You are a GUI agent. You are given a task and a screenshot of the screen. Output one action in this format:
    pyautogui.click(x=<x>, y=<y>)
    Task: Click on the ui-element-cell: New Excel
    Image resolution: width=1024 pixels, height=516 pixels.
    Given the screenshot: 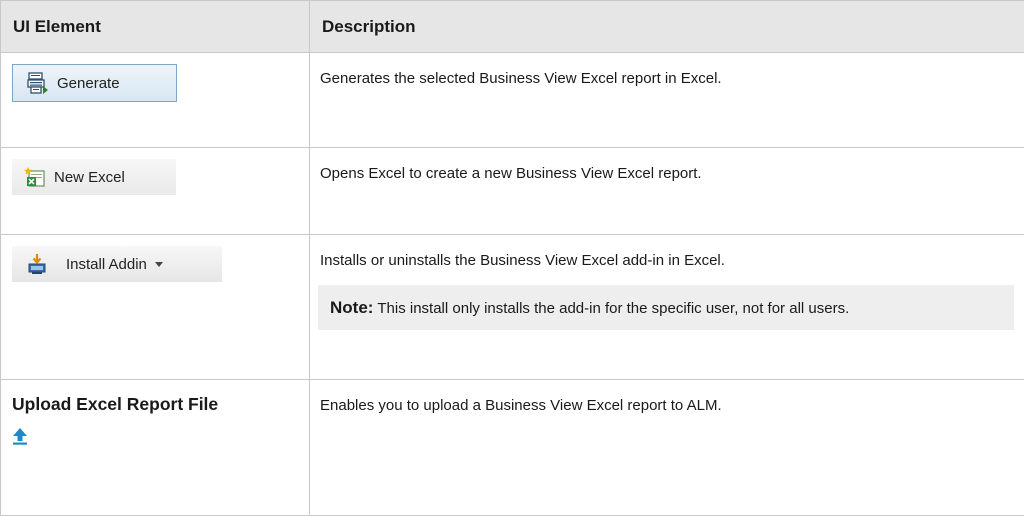 What is the action you would take?
    pyautogui.click(x=155, y=191)
    